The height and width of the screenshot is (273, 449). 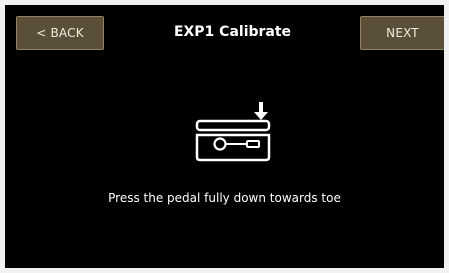 What do you see at coordinates (224, 198) in the screenshot?
I see `instruction-text: Press the pedal fully down towards toe` at bounding box center [224, 198].